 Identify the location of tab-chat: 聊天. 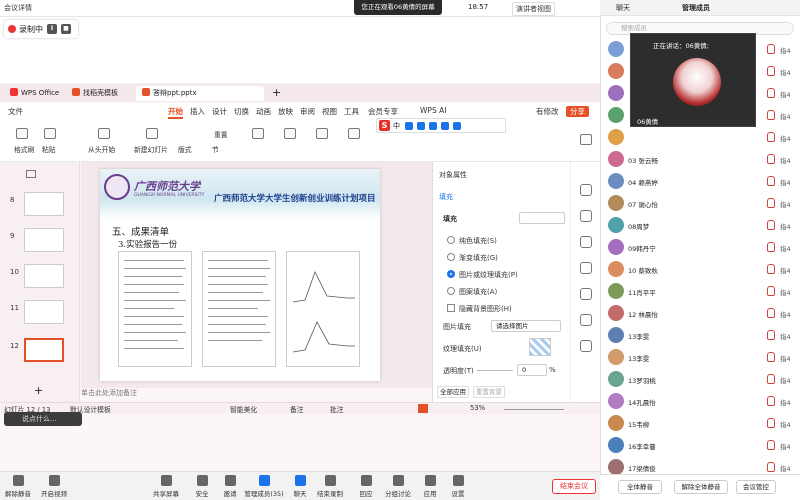
(623, 8).